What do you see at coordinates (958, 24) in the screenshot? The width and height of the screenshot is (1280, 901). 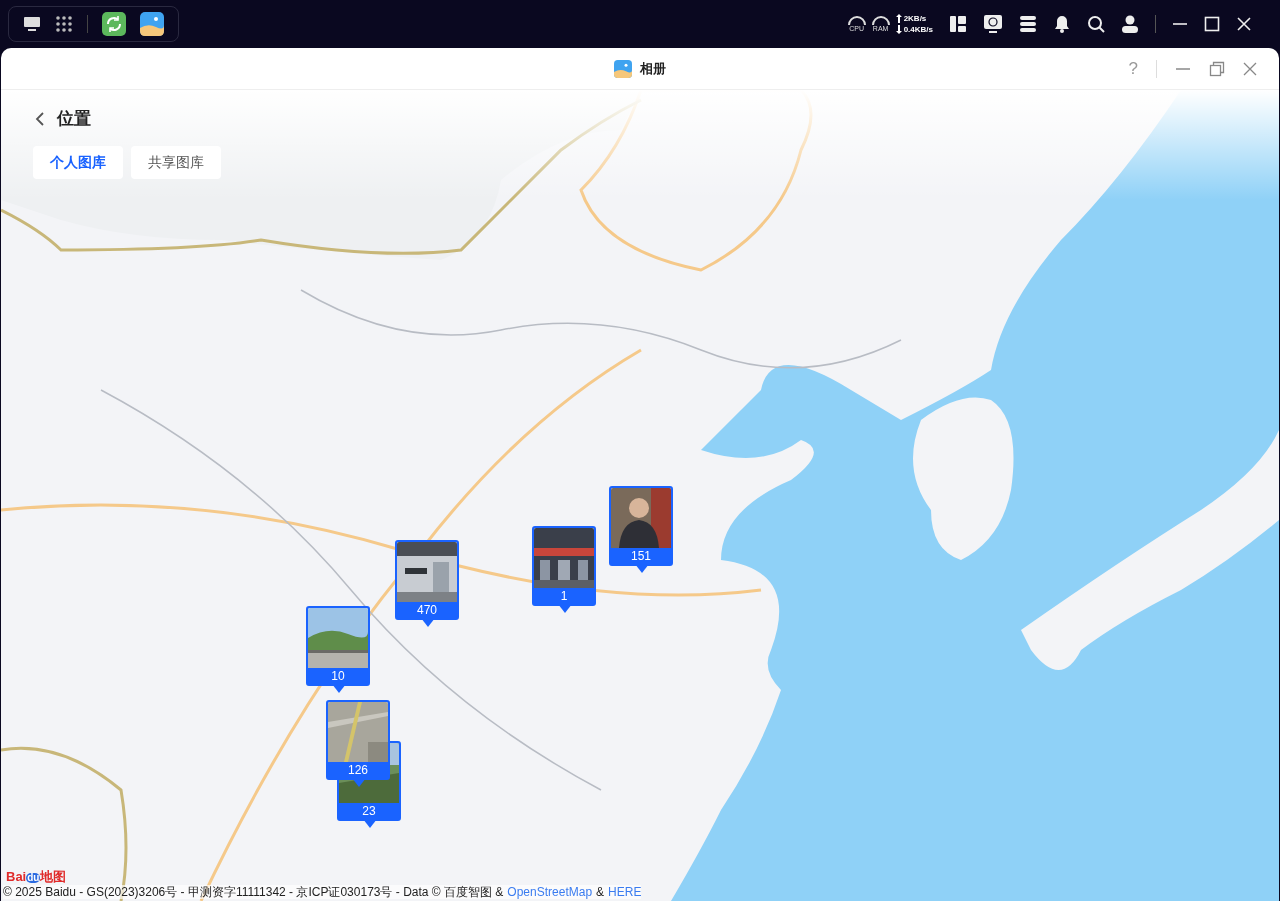 I see `layout-icon` at bounding box center [958, 24].